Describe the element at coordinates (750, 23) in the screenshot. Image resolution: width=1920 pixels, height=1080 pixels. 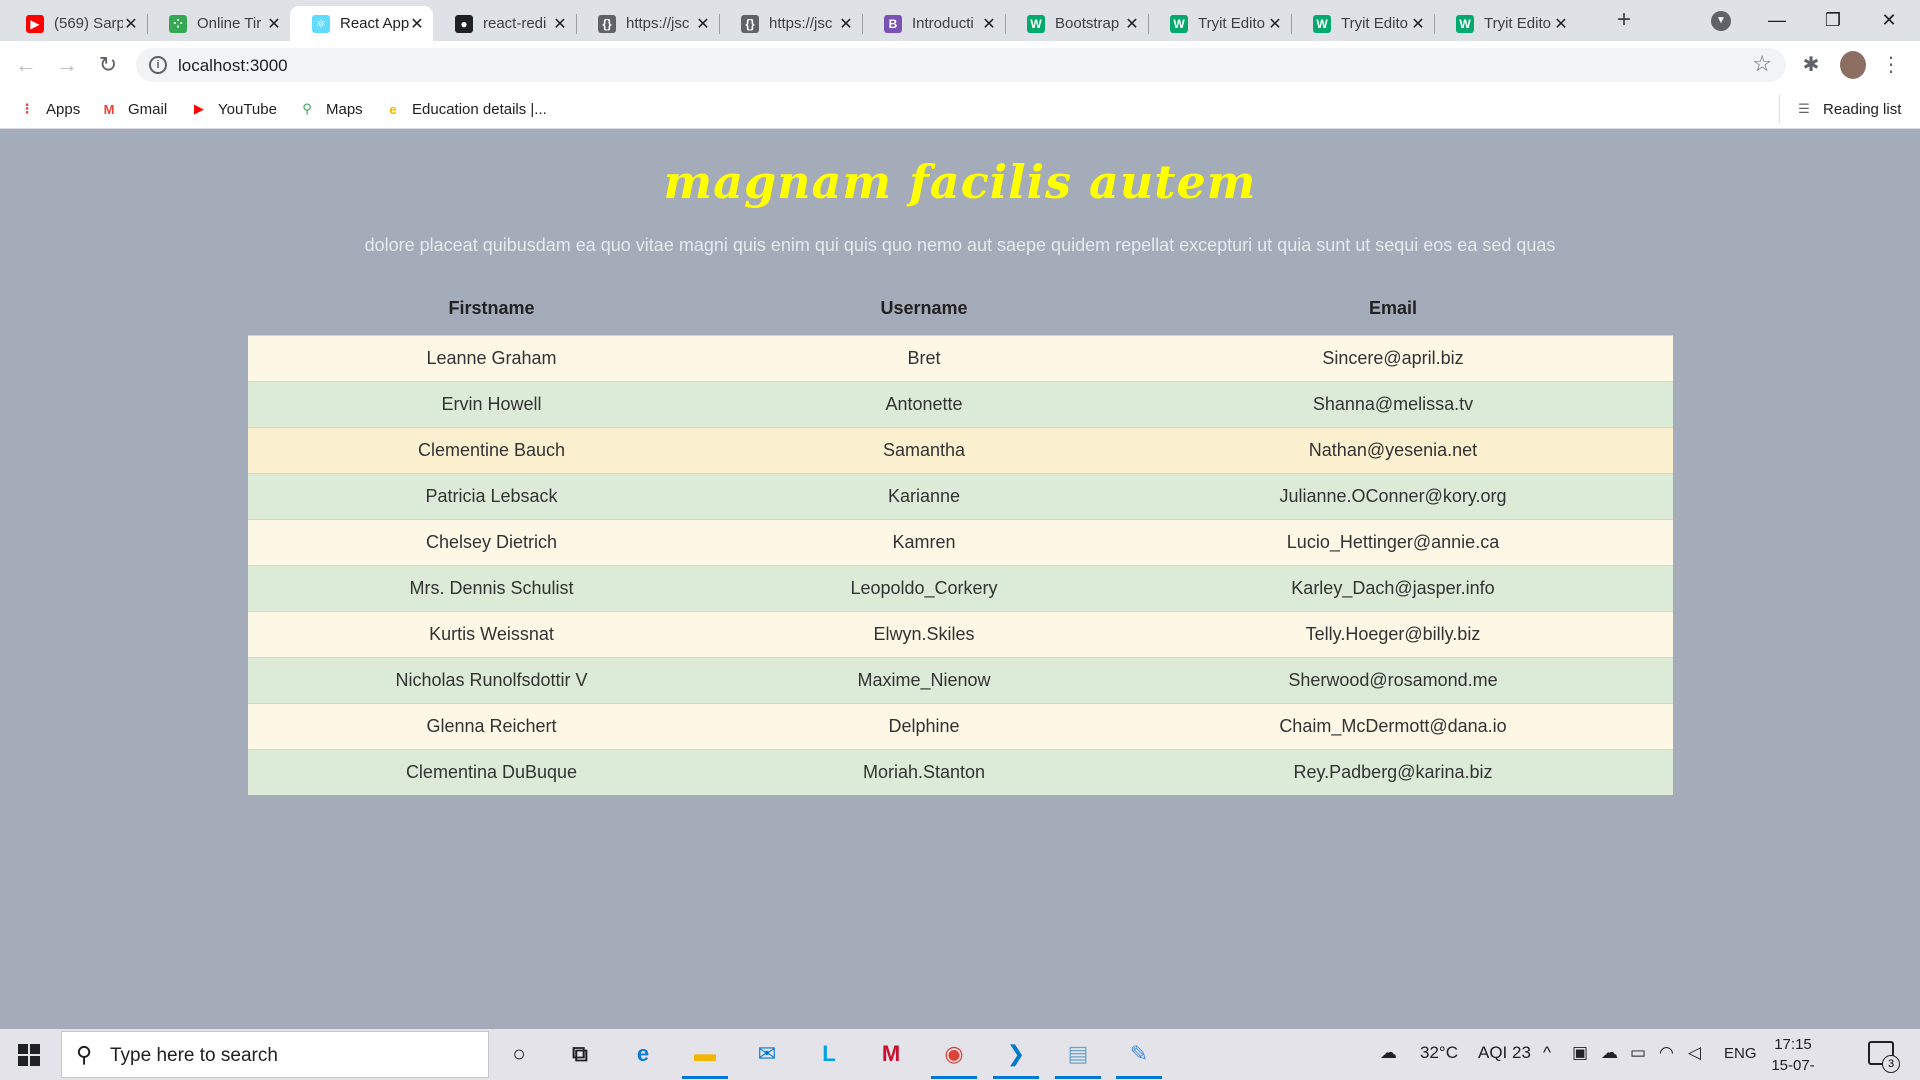
I see `placeholder-icon: {}` at that location.